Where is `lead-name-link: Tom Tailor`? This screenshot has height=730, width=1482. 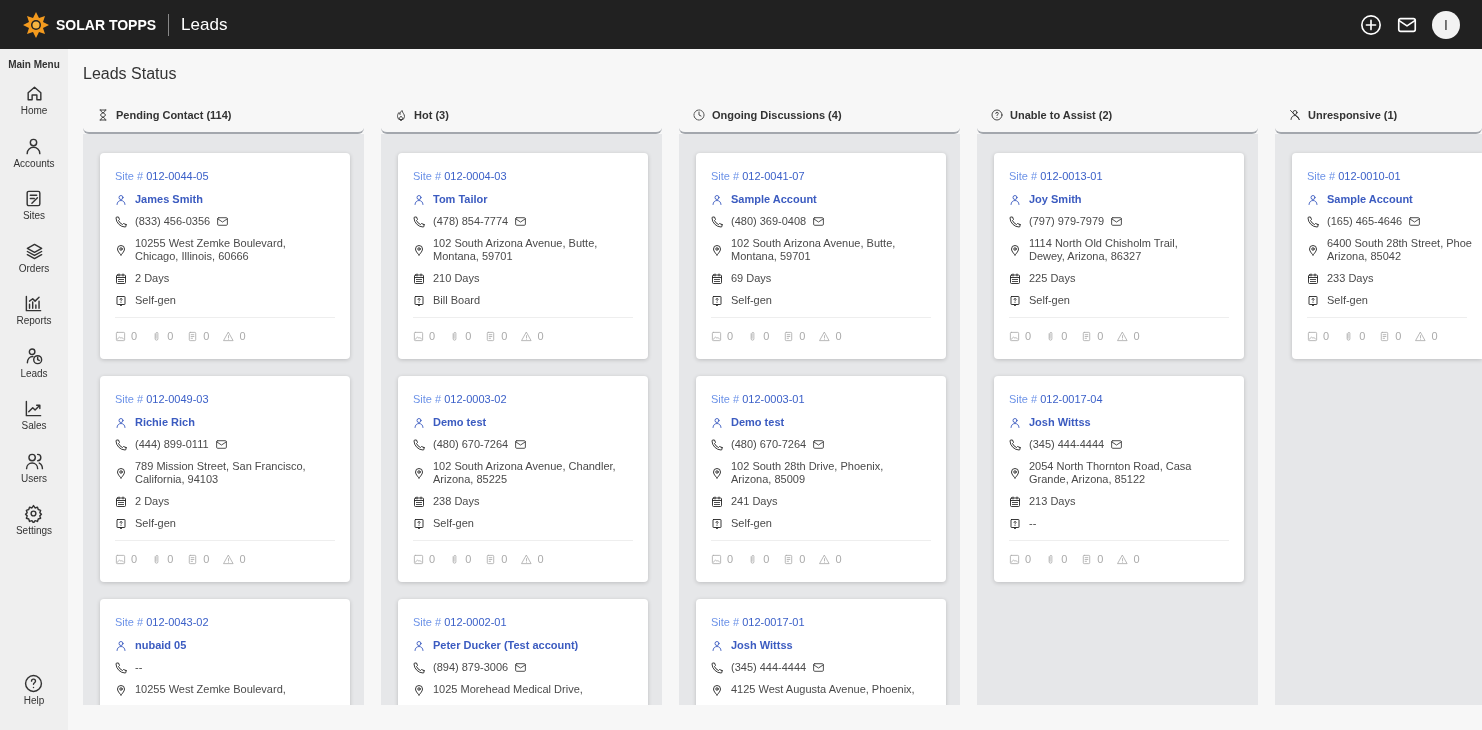 lead-name-link: Tom Tailor is located at coordinates (460, 199).